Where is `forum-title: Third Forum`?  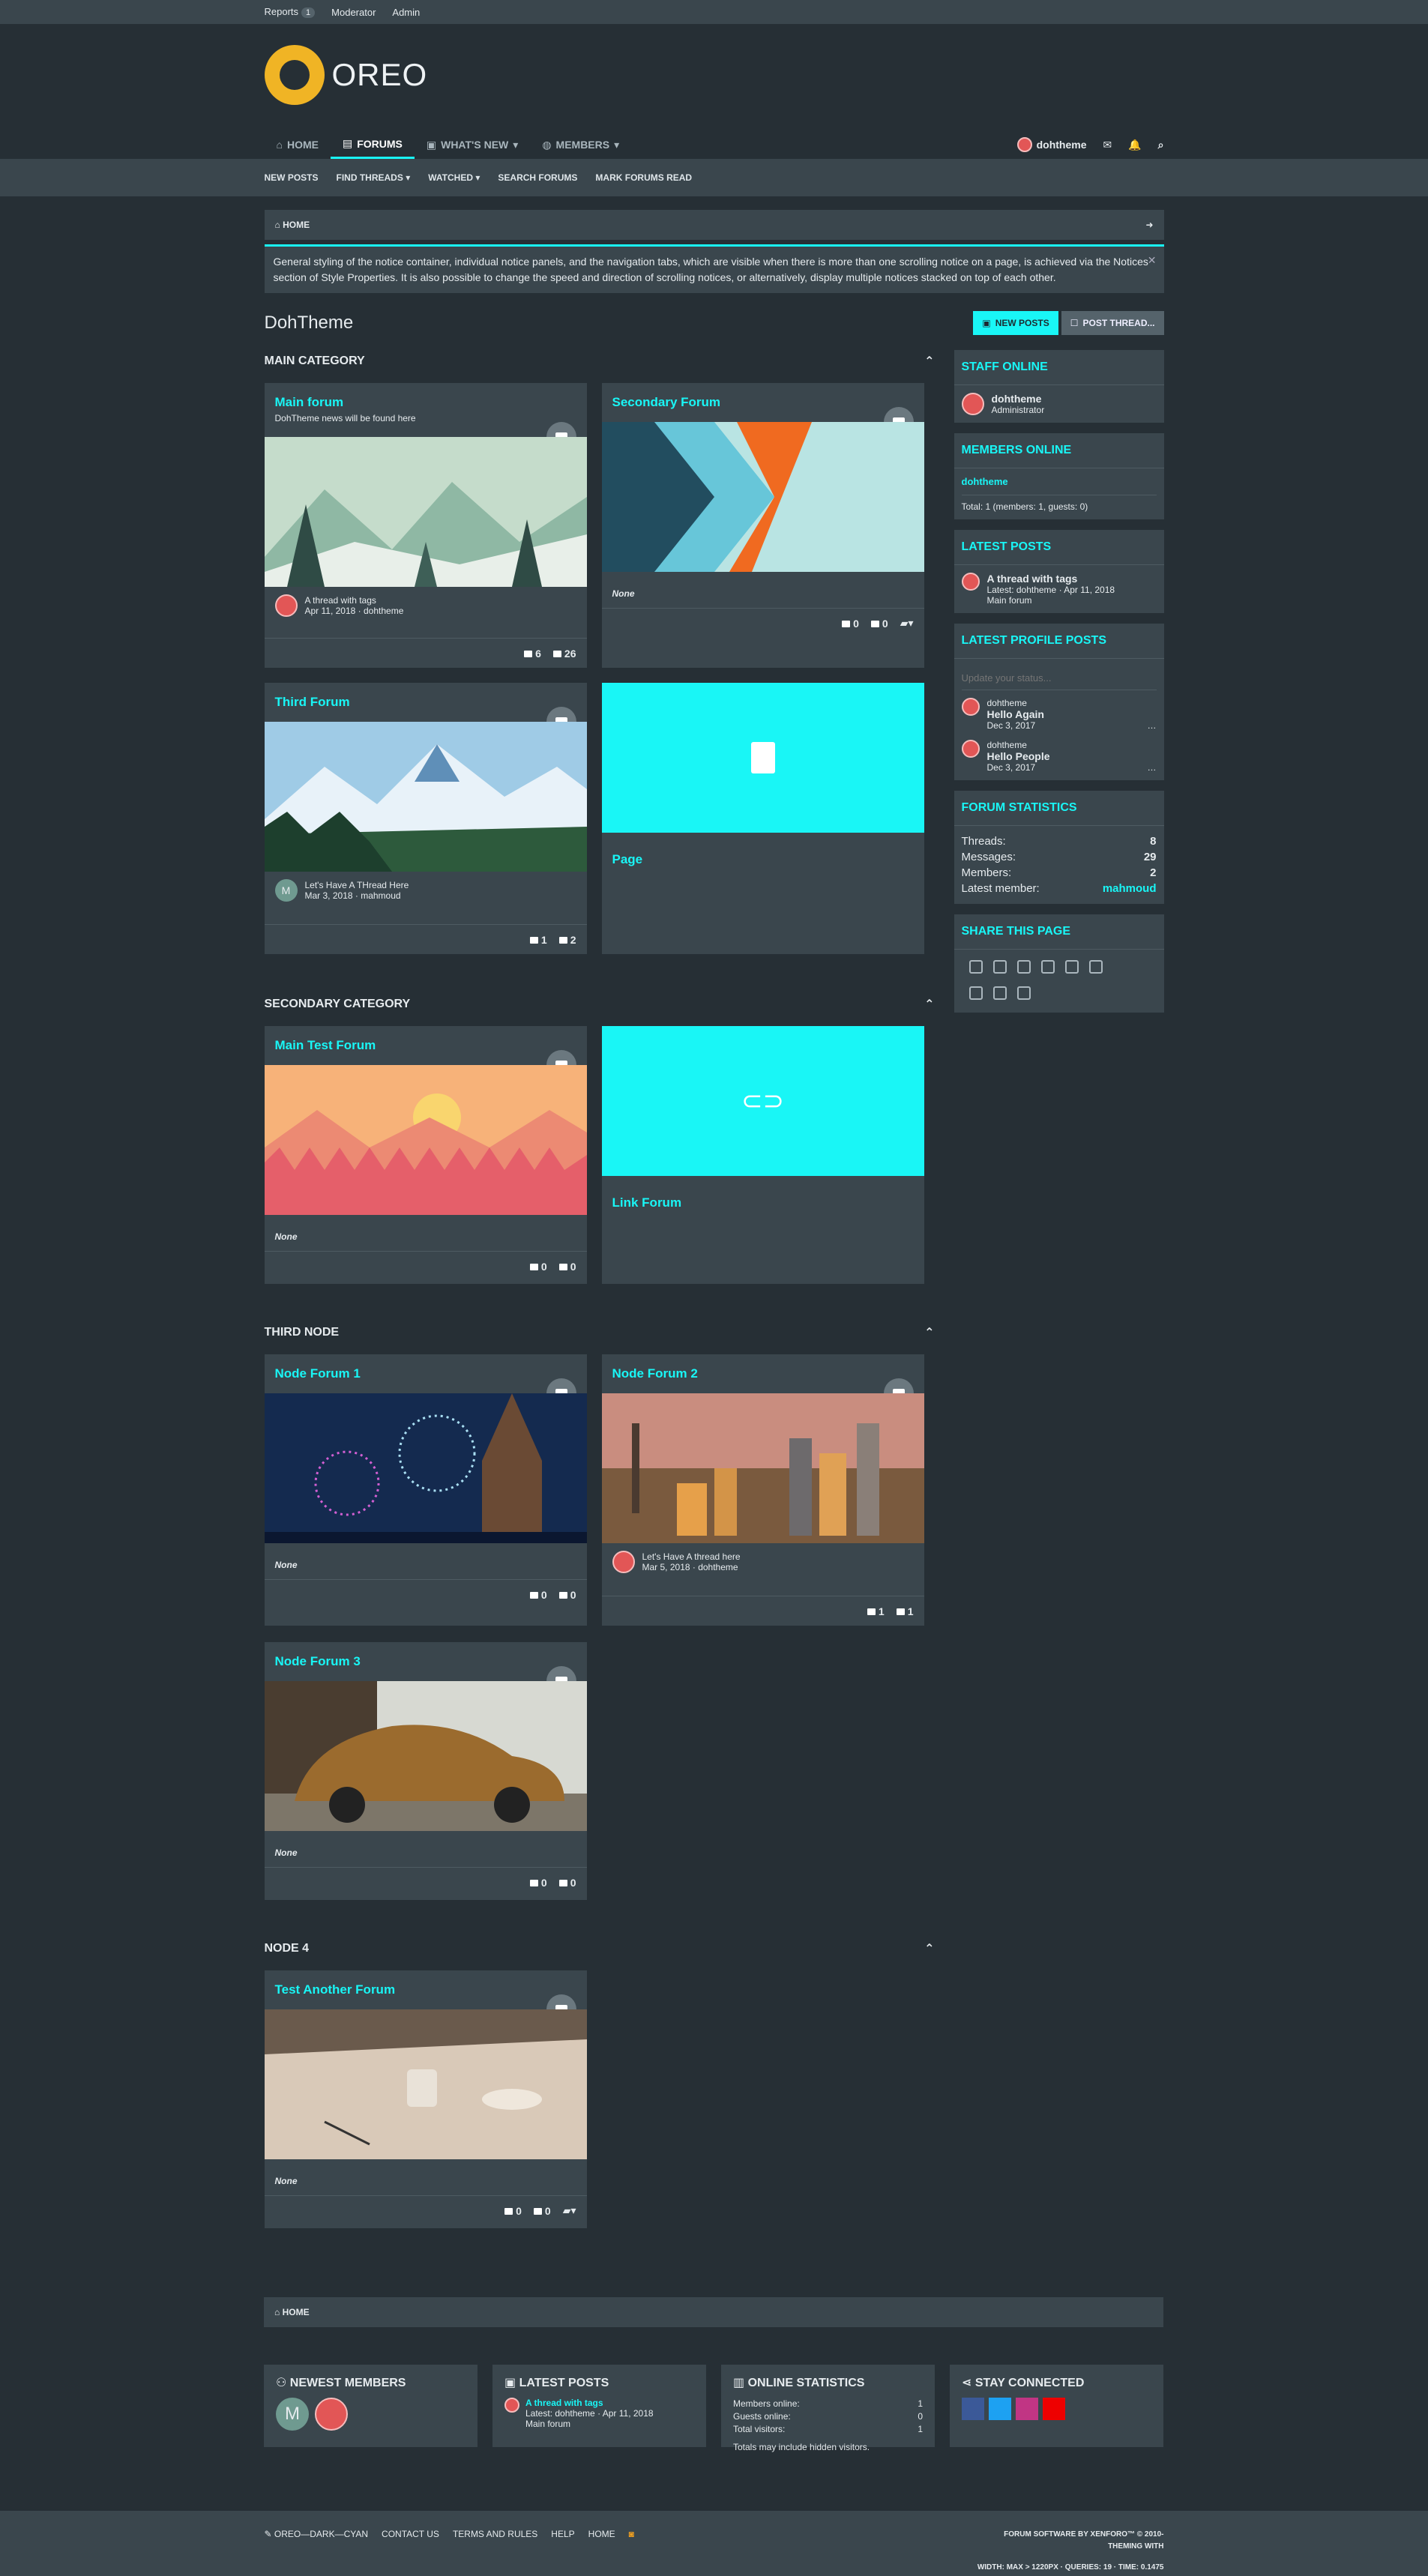
forum-title: Third Forum is located at coordinates (426, 696).